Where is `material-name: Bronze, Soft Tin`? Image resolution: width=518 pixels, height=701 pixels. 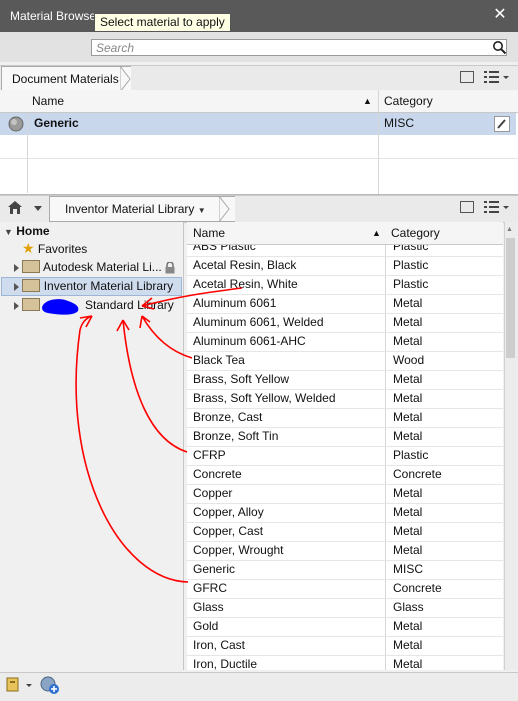
material-name: Bronze, Soft Tin is located at coordinates (236, 436).